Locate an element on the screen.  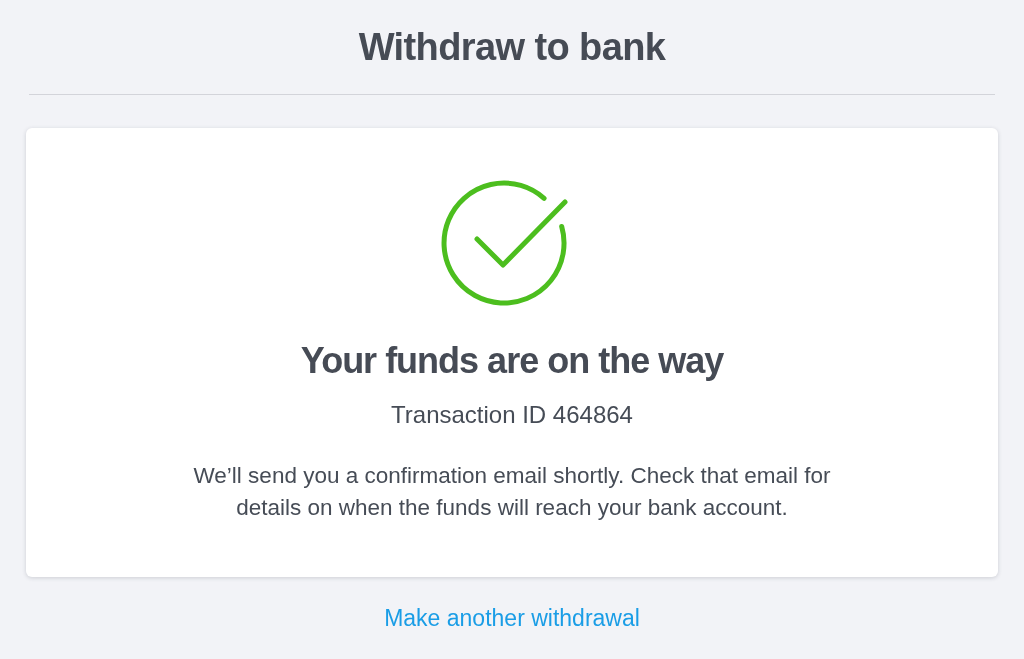
check-circle-icon is located at coordinates (504, 243).